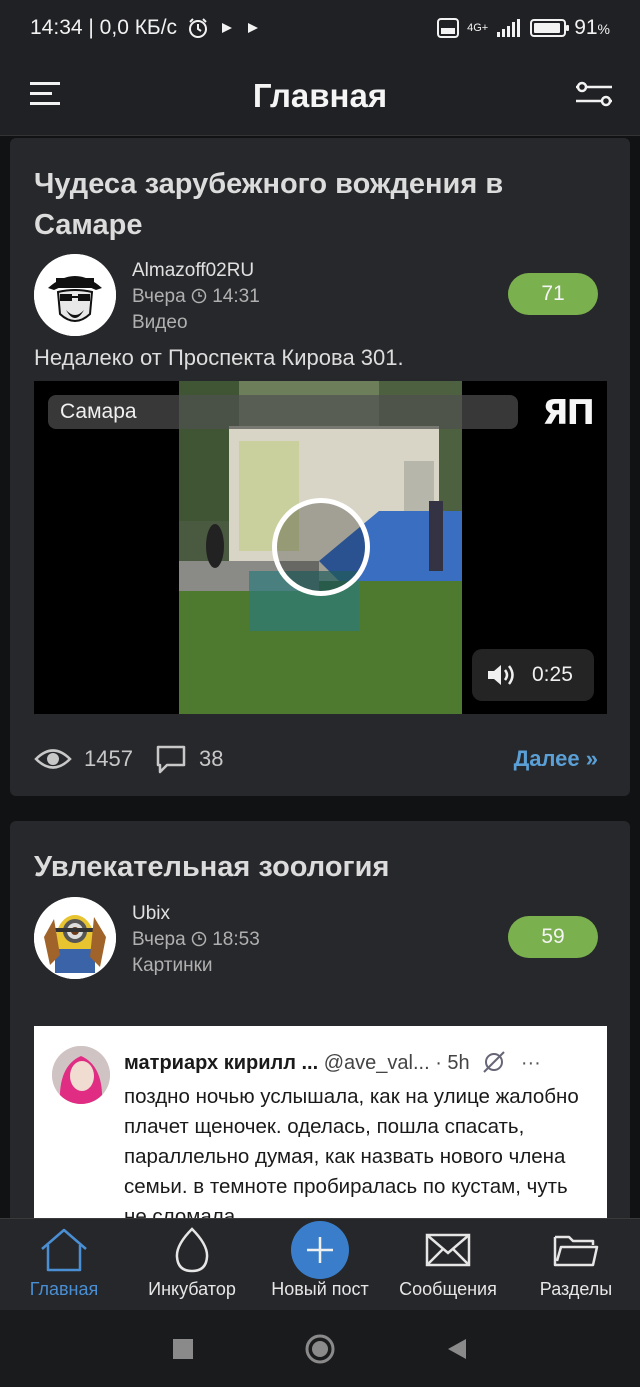 This screenshot has height=1387, width=640. Describe the element at coordinates (46, 94) in the screenshot. I see `menu-icon` at that location.